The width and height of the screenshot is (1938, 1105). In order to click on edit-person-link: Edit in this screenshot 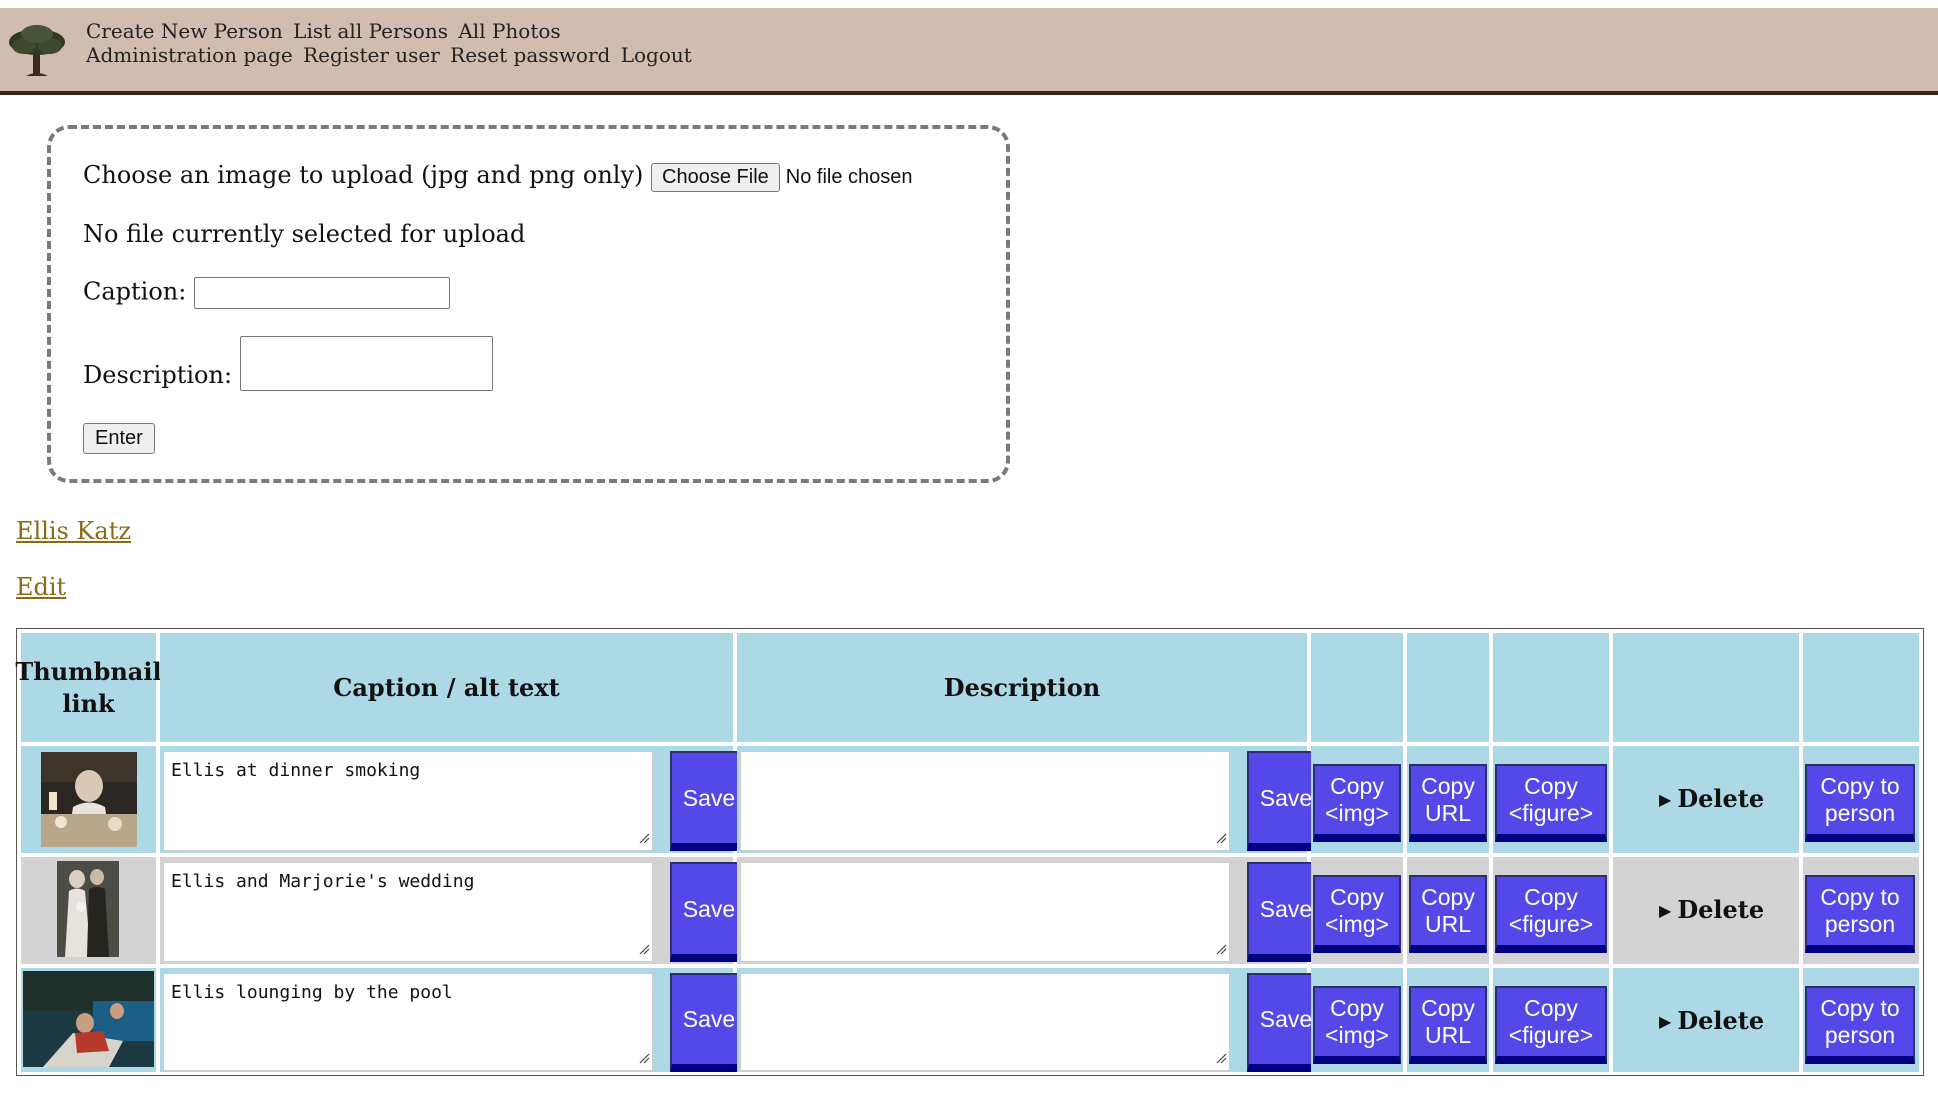, I will do `click(41, 587)`.